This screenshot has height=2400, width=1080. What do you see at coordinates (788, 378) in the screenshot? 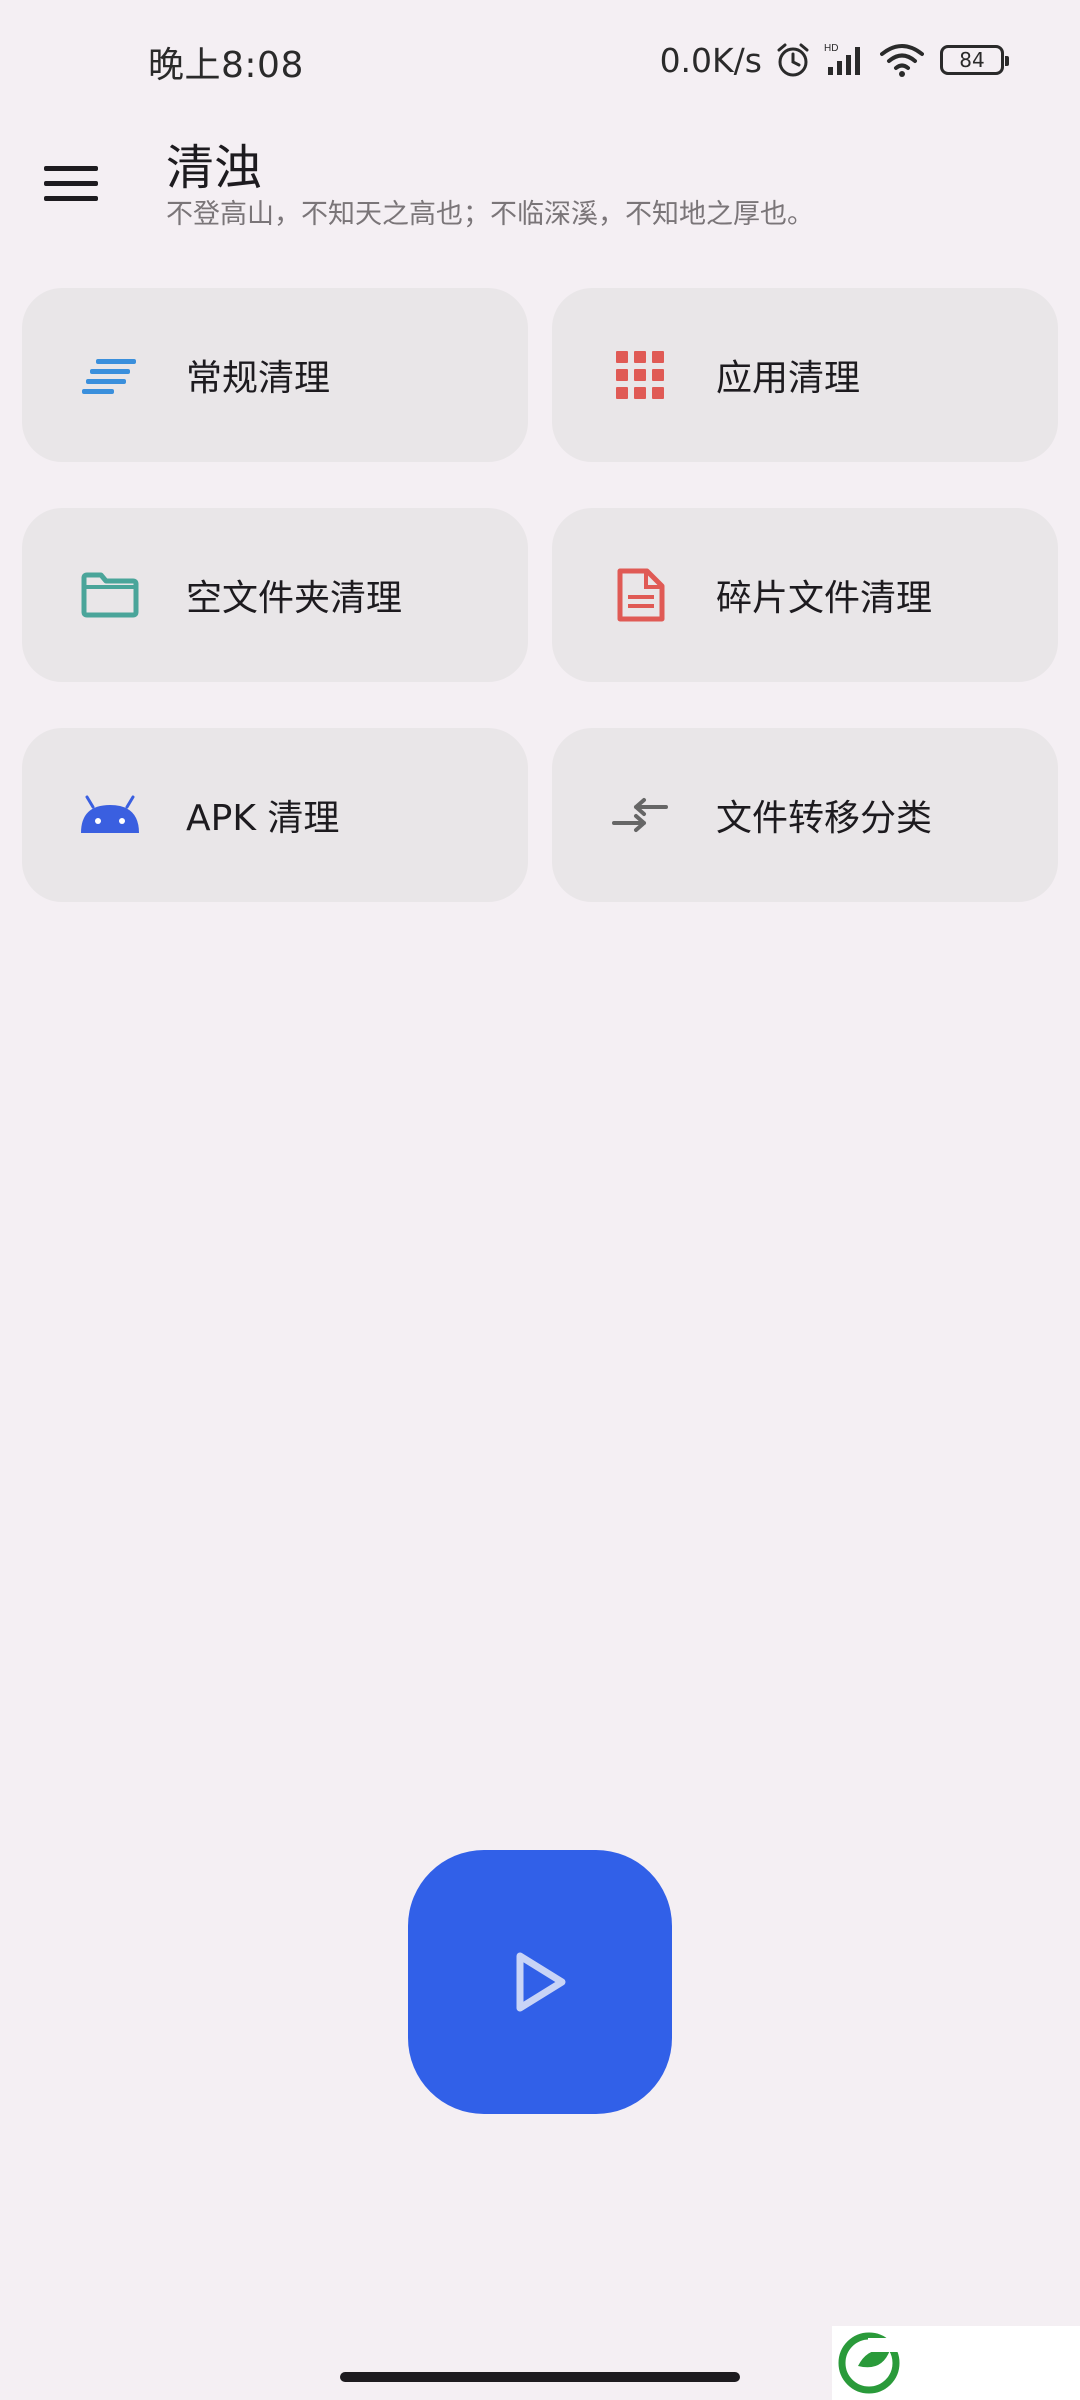
I see `card-label: 应用清理` at bounding box center [788, 378].